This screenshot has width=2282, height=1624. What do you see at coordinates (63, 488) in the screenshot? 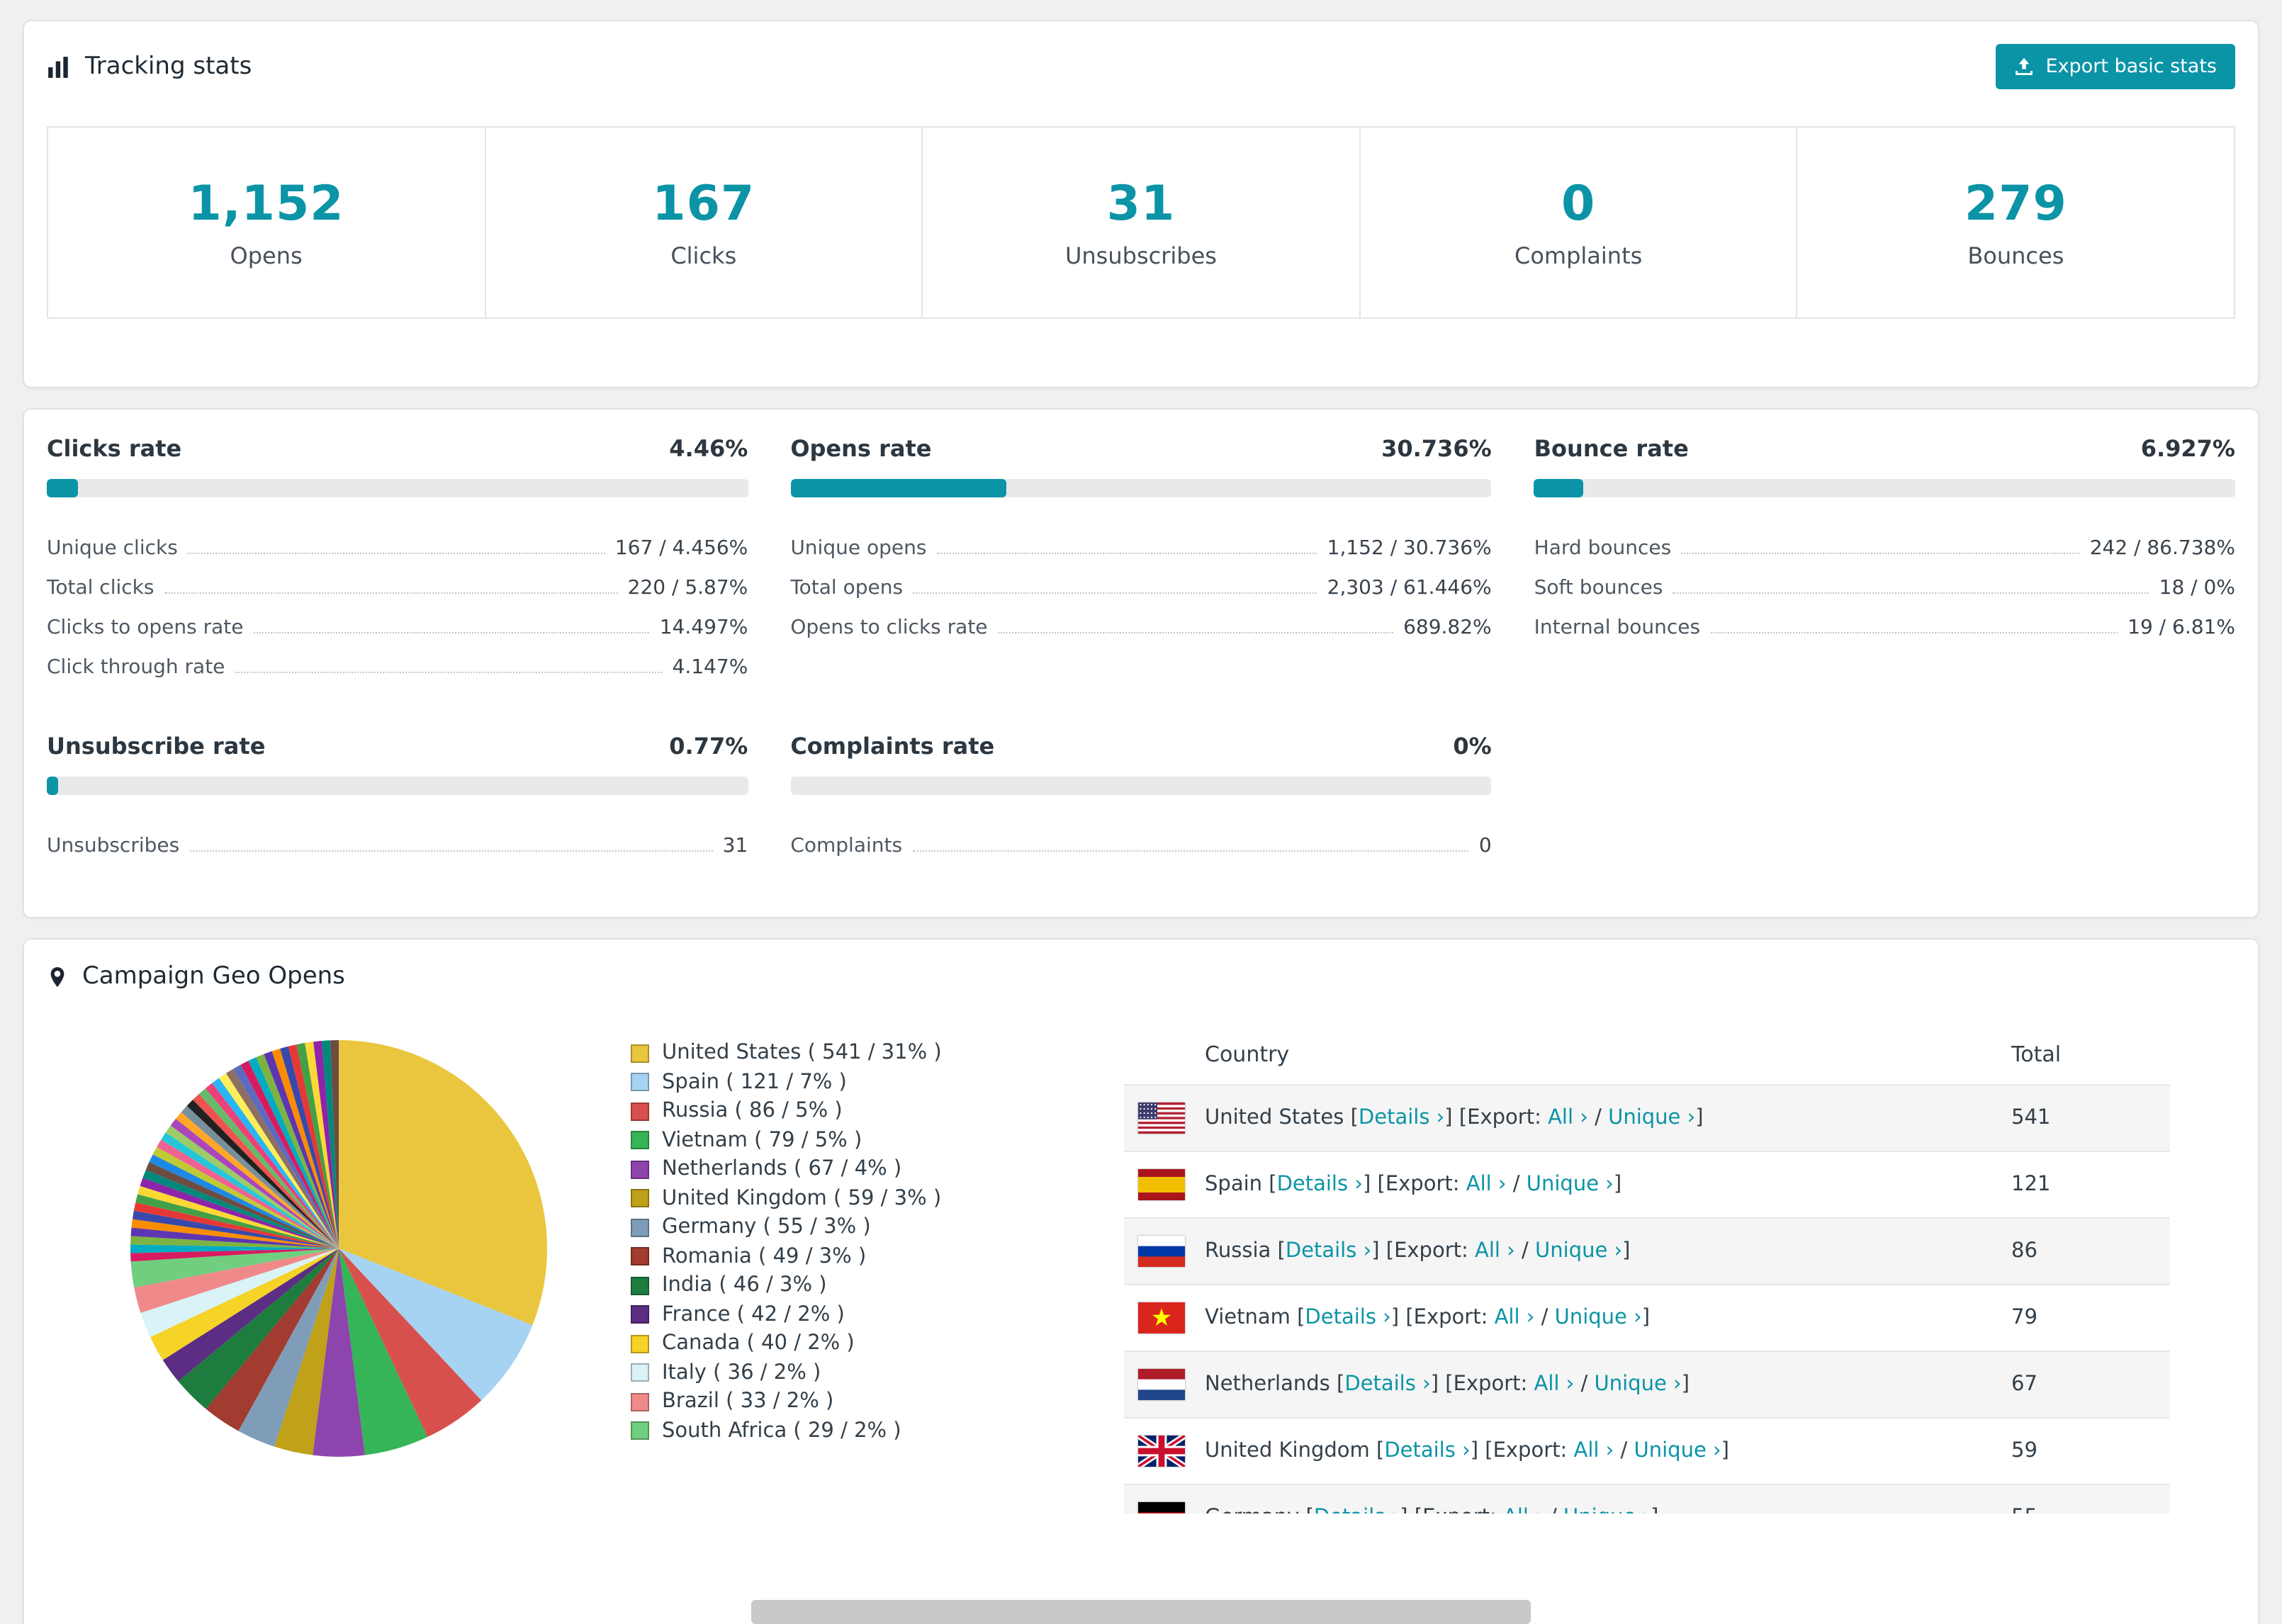
I see `progress-bar-fill` at bounding box center [63, 488].